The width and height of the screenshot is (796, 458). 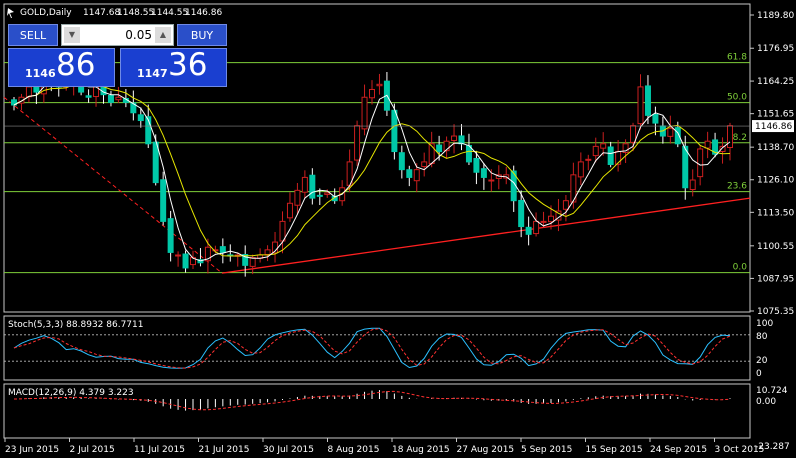 What do you see at coordinates (775, 16) in the screenshot?
I see `price-axis-label: 1189.80` at bounding box center [775, 16].